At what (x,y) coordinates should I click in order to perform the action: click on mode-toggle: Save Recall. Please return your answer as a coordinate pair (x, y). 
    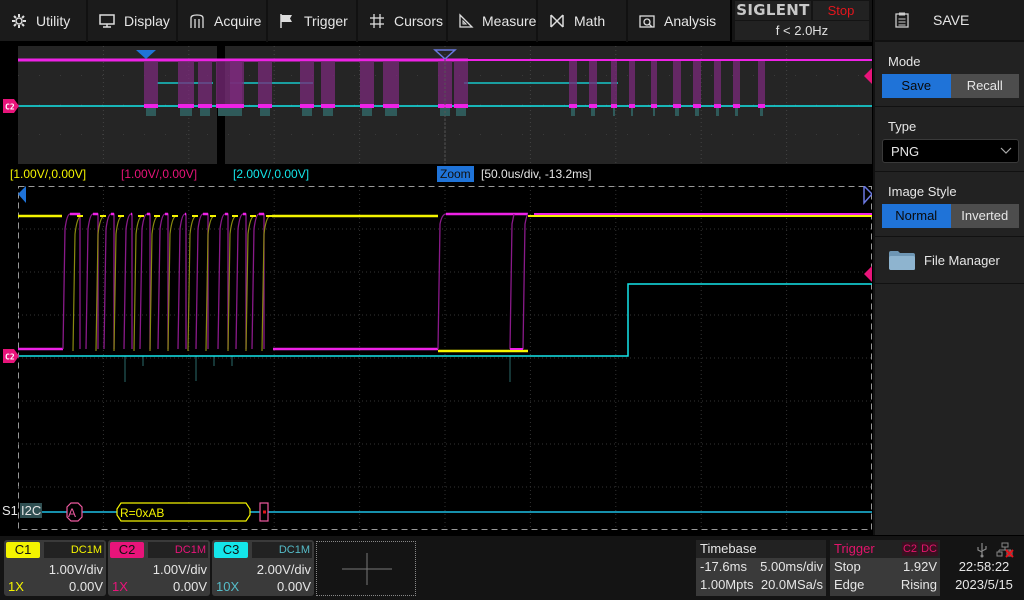
    Looking at the image, I should click on (950, 86).